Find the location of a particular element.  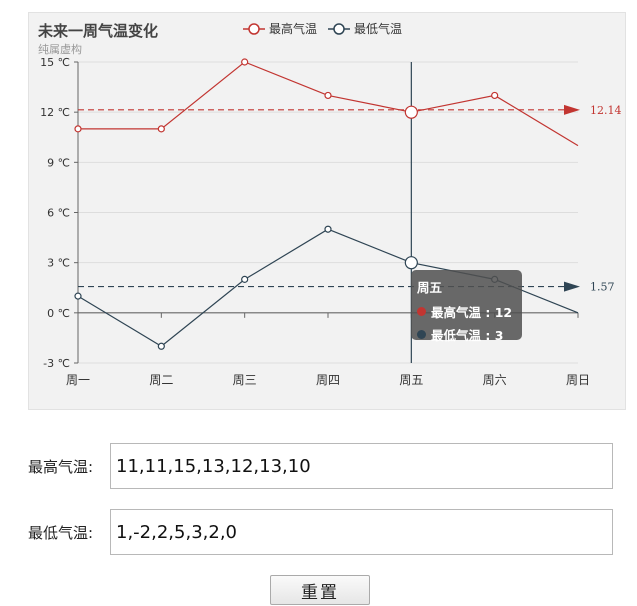

average-label: 12.14 is located at coordinates (606, 110).